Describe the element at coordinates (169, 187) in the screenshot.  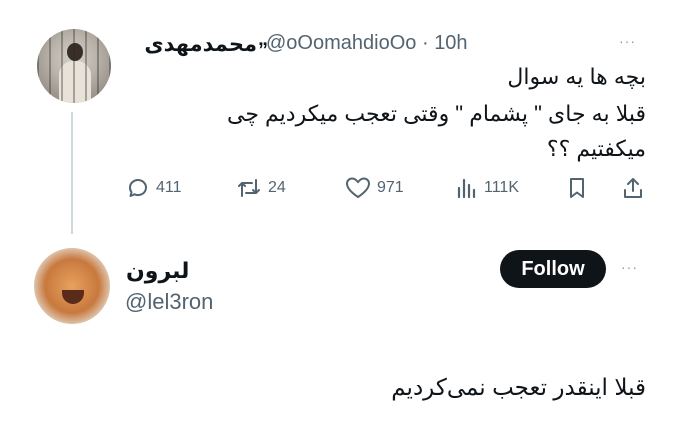
I see `reply-count: 411` at that location.